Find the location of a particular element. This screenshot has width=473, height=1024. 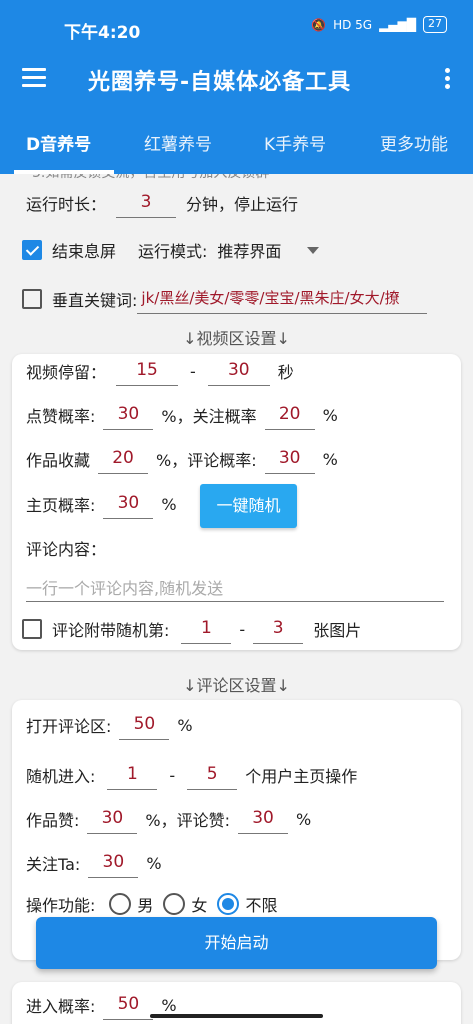

keywords-input: jk/黑丝/美女/零零/宝宝/黑朱庄/女大/撩 is located at coordinates (282, 299).